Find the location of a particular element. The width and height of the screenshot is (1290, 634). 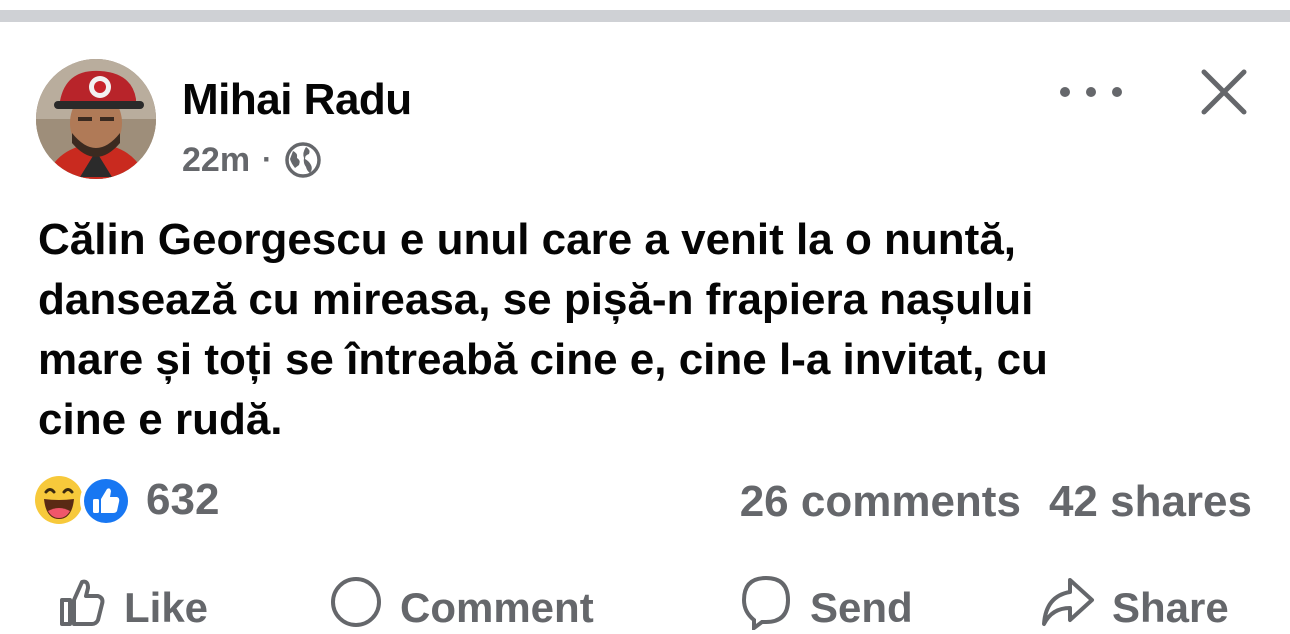

comment-label: Comment is located at coordinates (497, 607).